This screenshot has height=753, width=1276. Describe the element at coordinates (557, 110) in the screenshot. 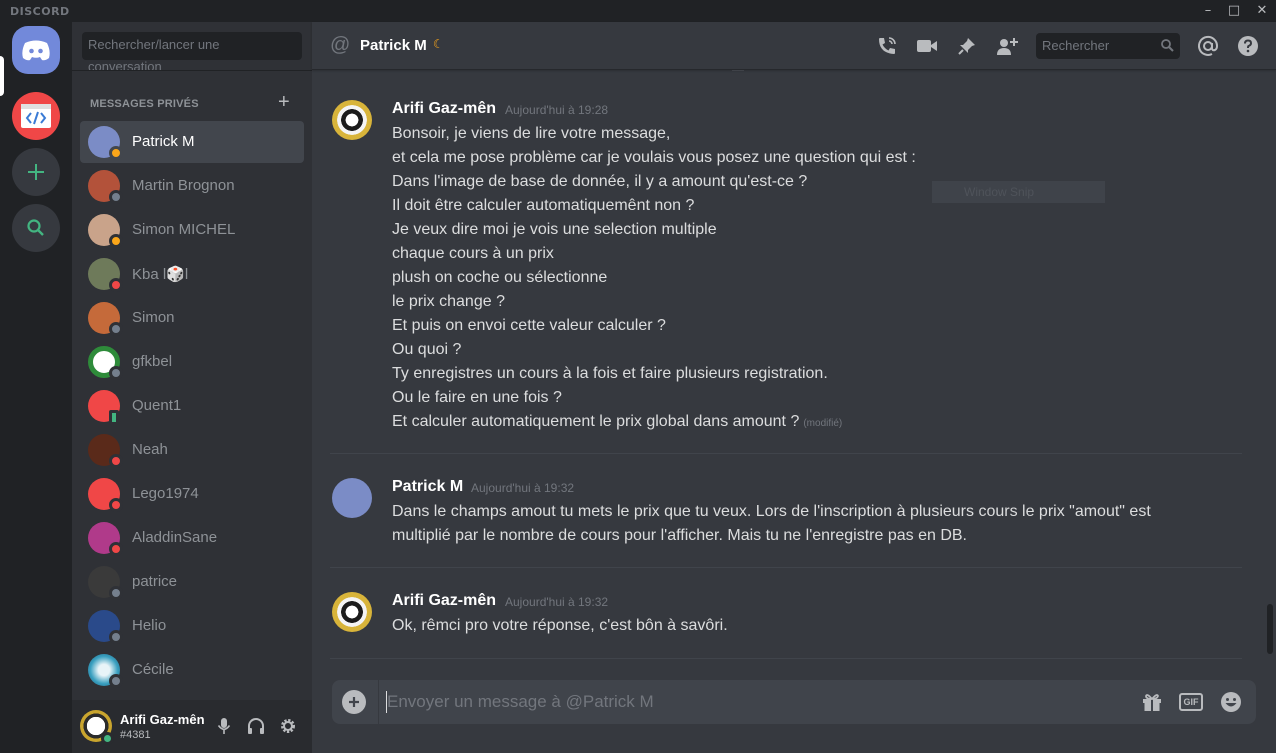

I see `message-timestamp: Aujourd'hui à 19:28` at that location.